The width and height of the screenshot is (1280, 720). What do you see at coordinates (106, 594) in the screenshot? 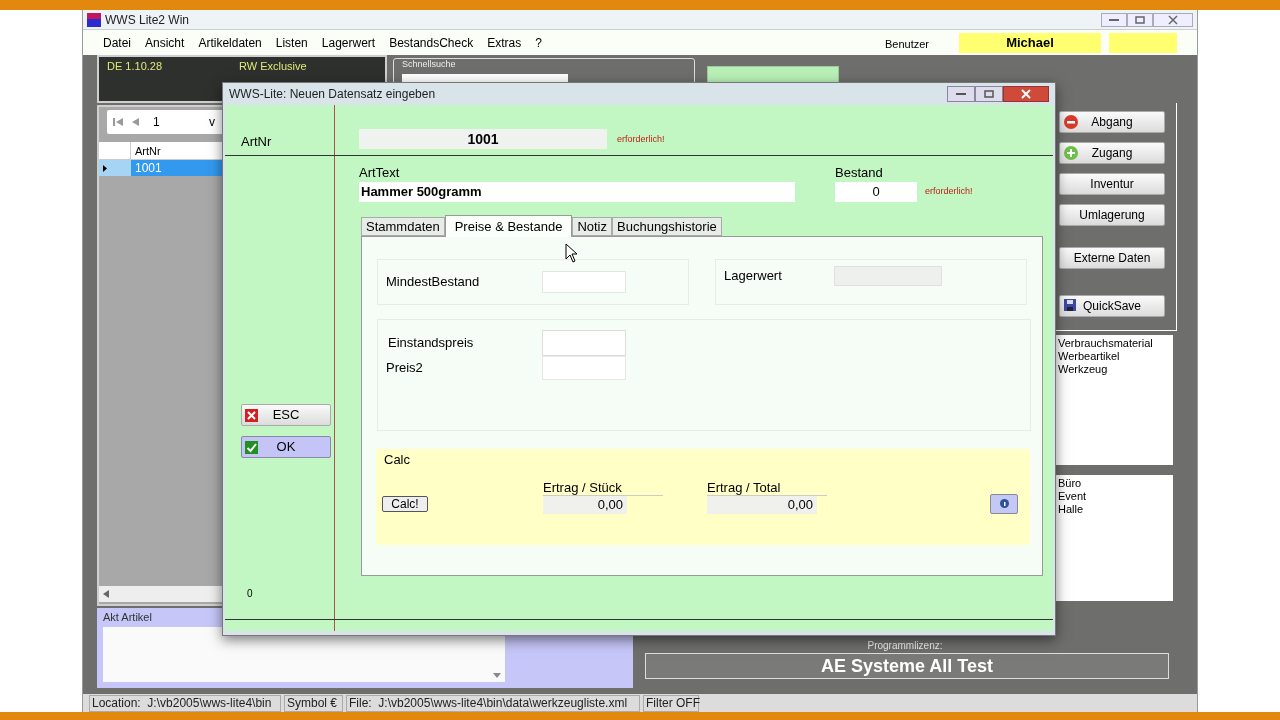
I see `scroll-left-icon` at bounding box center [106, 594].